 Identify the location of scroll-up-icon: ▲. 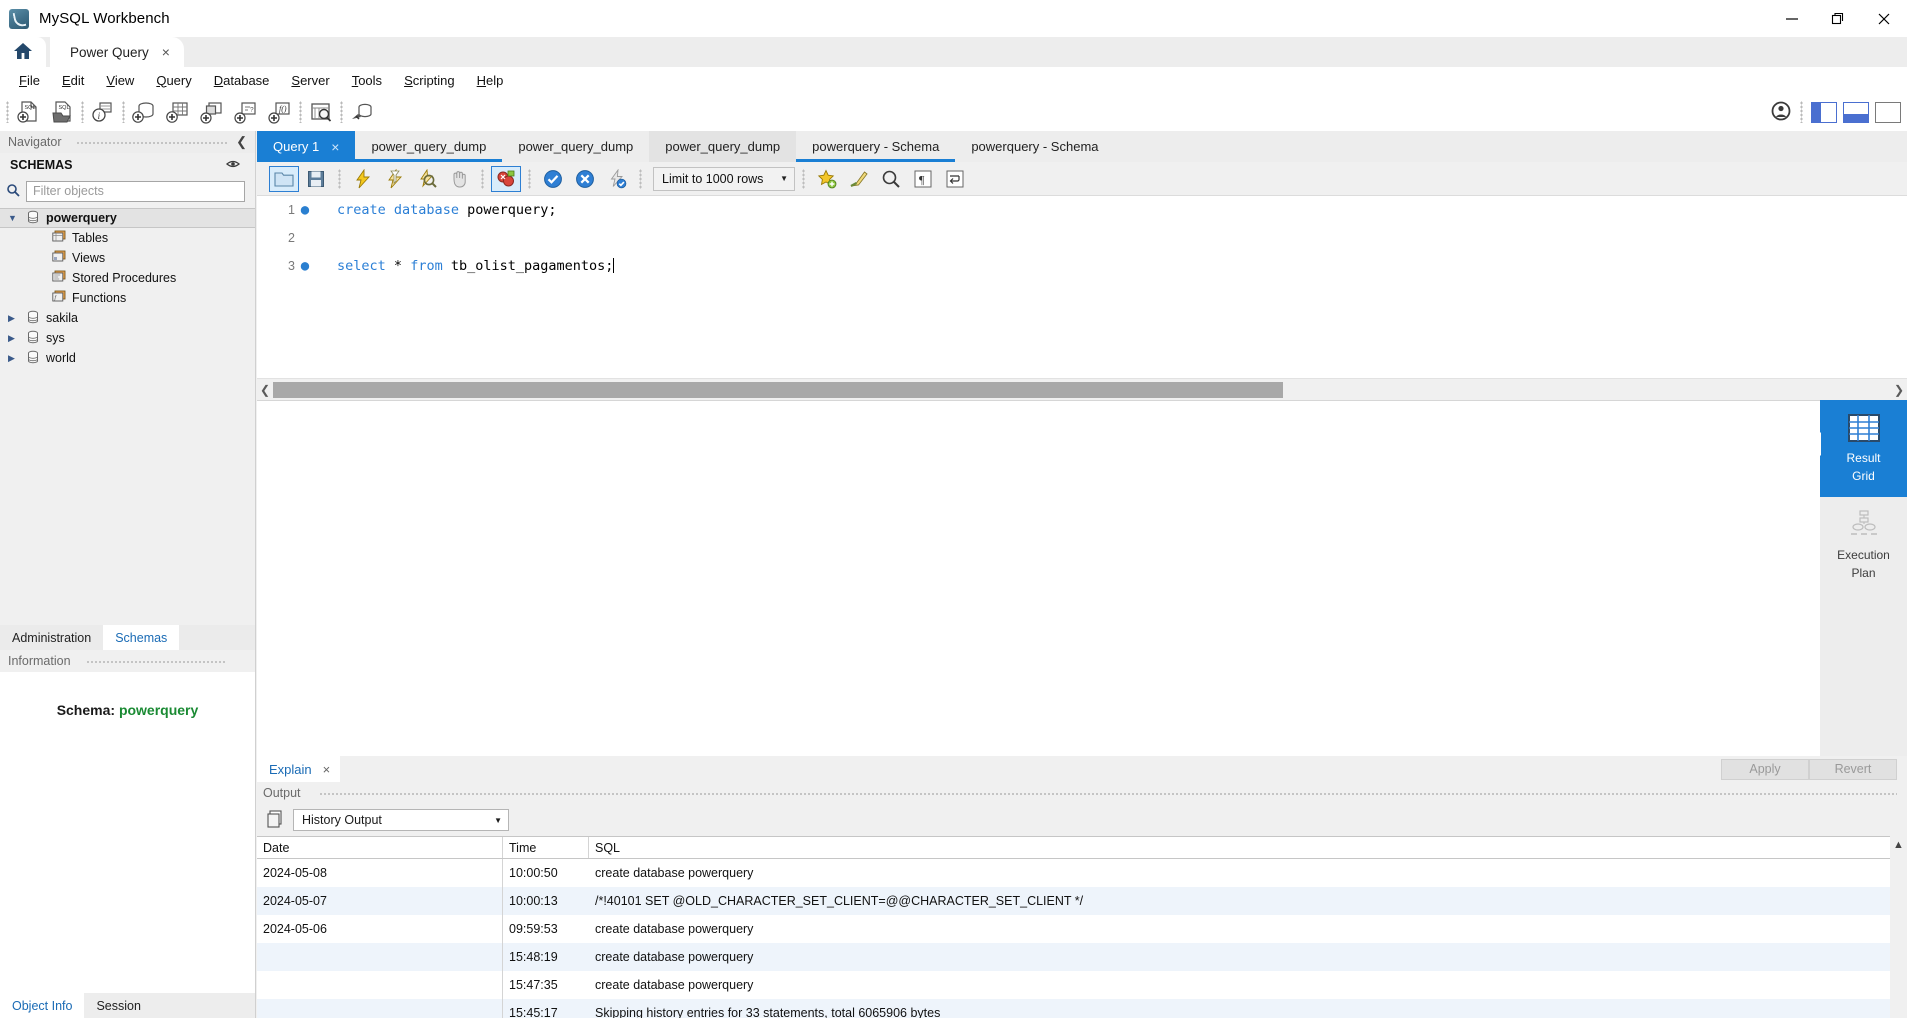
(1898, 845).